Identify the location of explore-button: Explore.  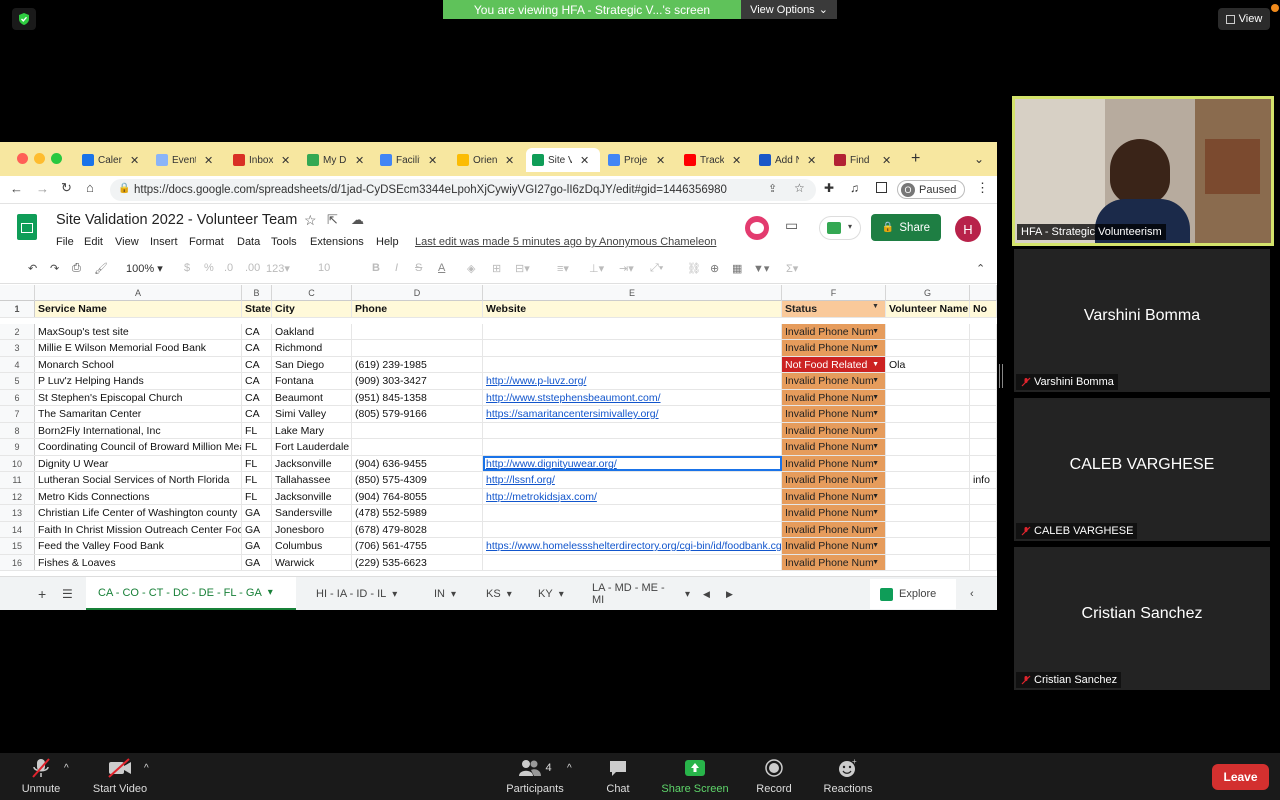
(913, 594).